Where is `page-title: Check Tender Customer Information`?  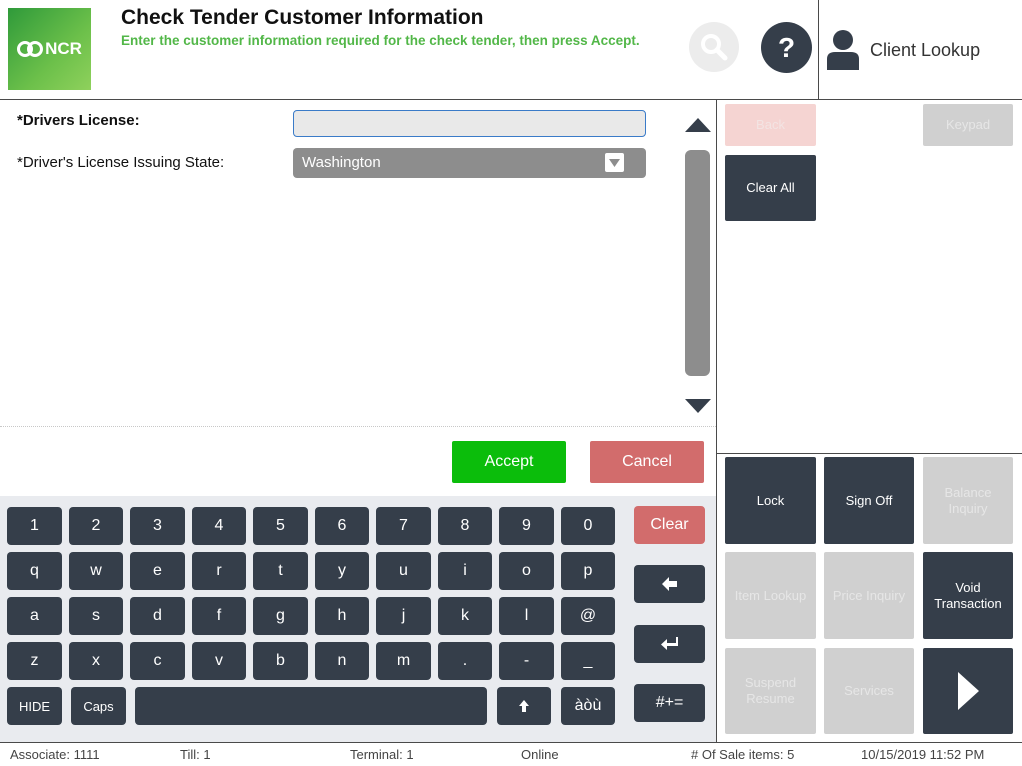 page-title: Check Tender Customer Information is located at coordinates (302, 17).